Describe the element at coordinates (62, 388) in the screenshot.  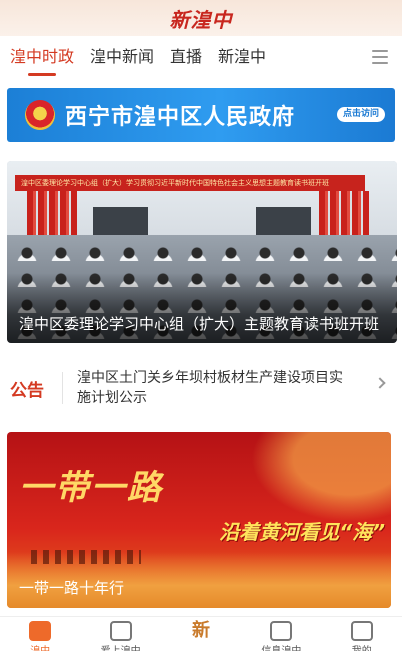
I see `divider` at that location.